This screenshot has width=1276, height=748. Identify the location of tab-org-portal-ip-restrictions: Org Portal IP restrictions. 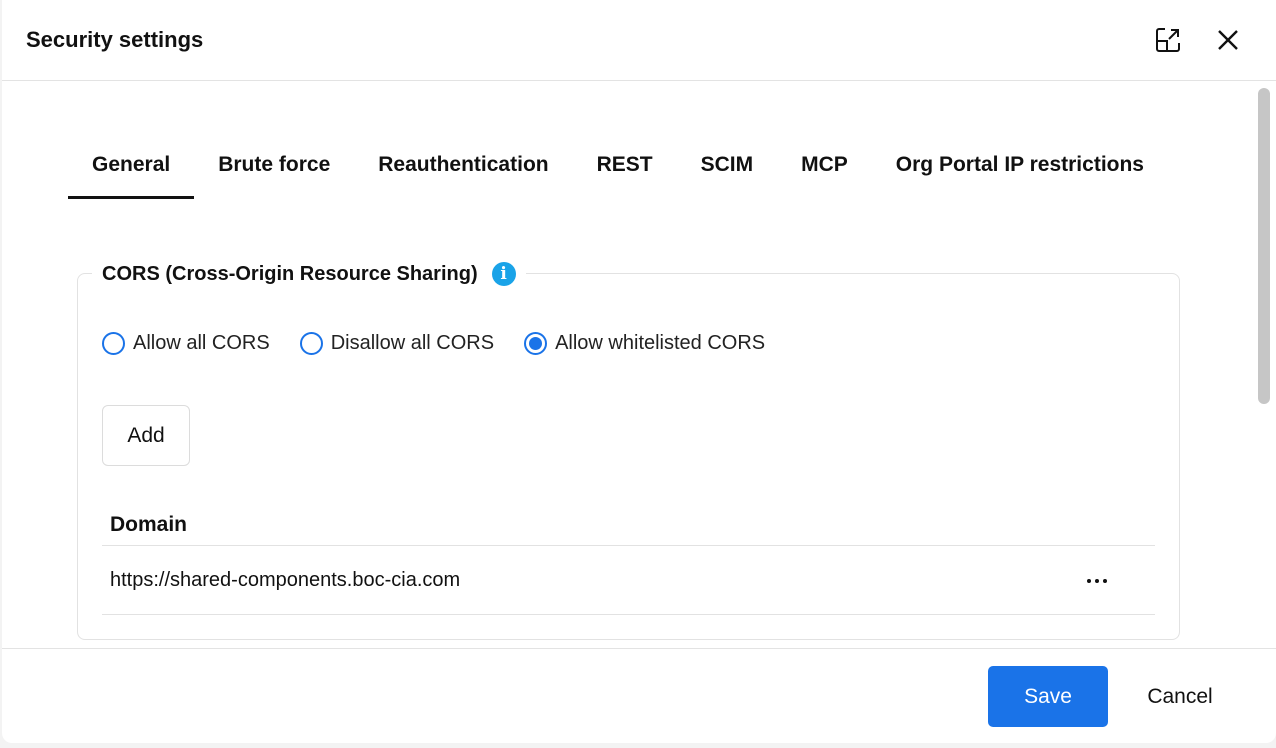
(1020, 170).